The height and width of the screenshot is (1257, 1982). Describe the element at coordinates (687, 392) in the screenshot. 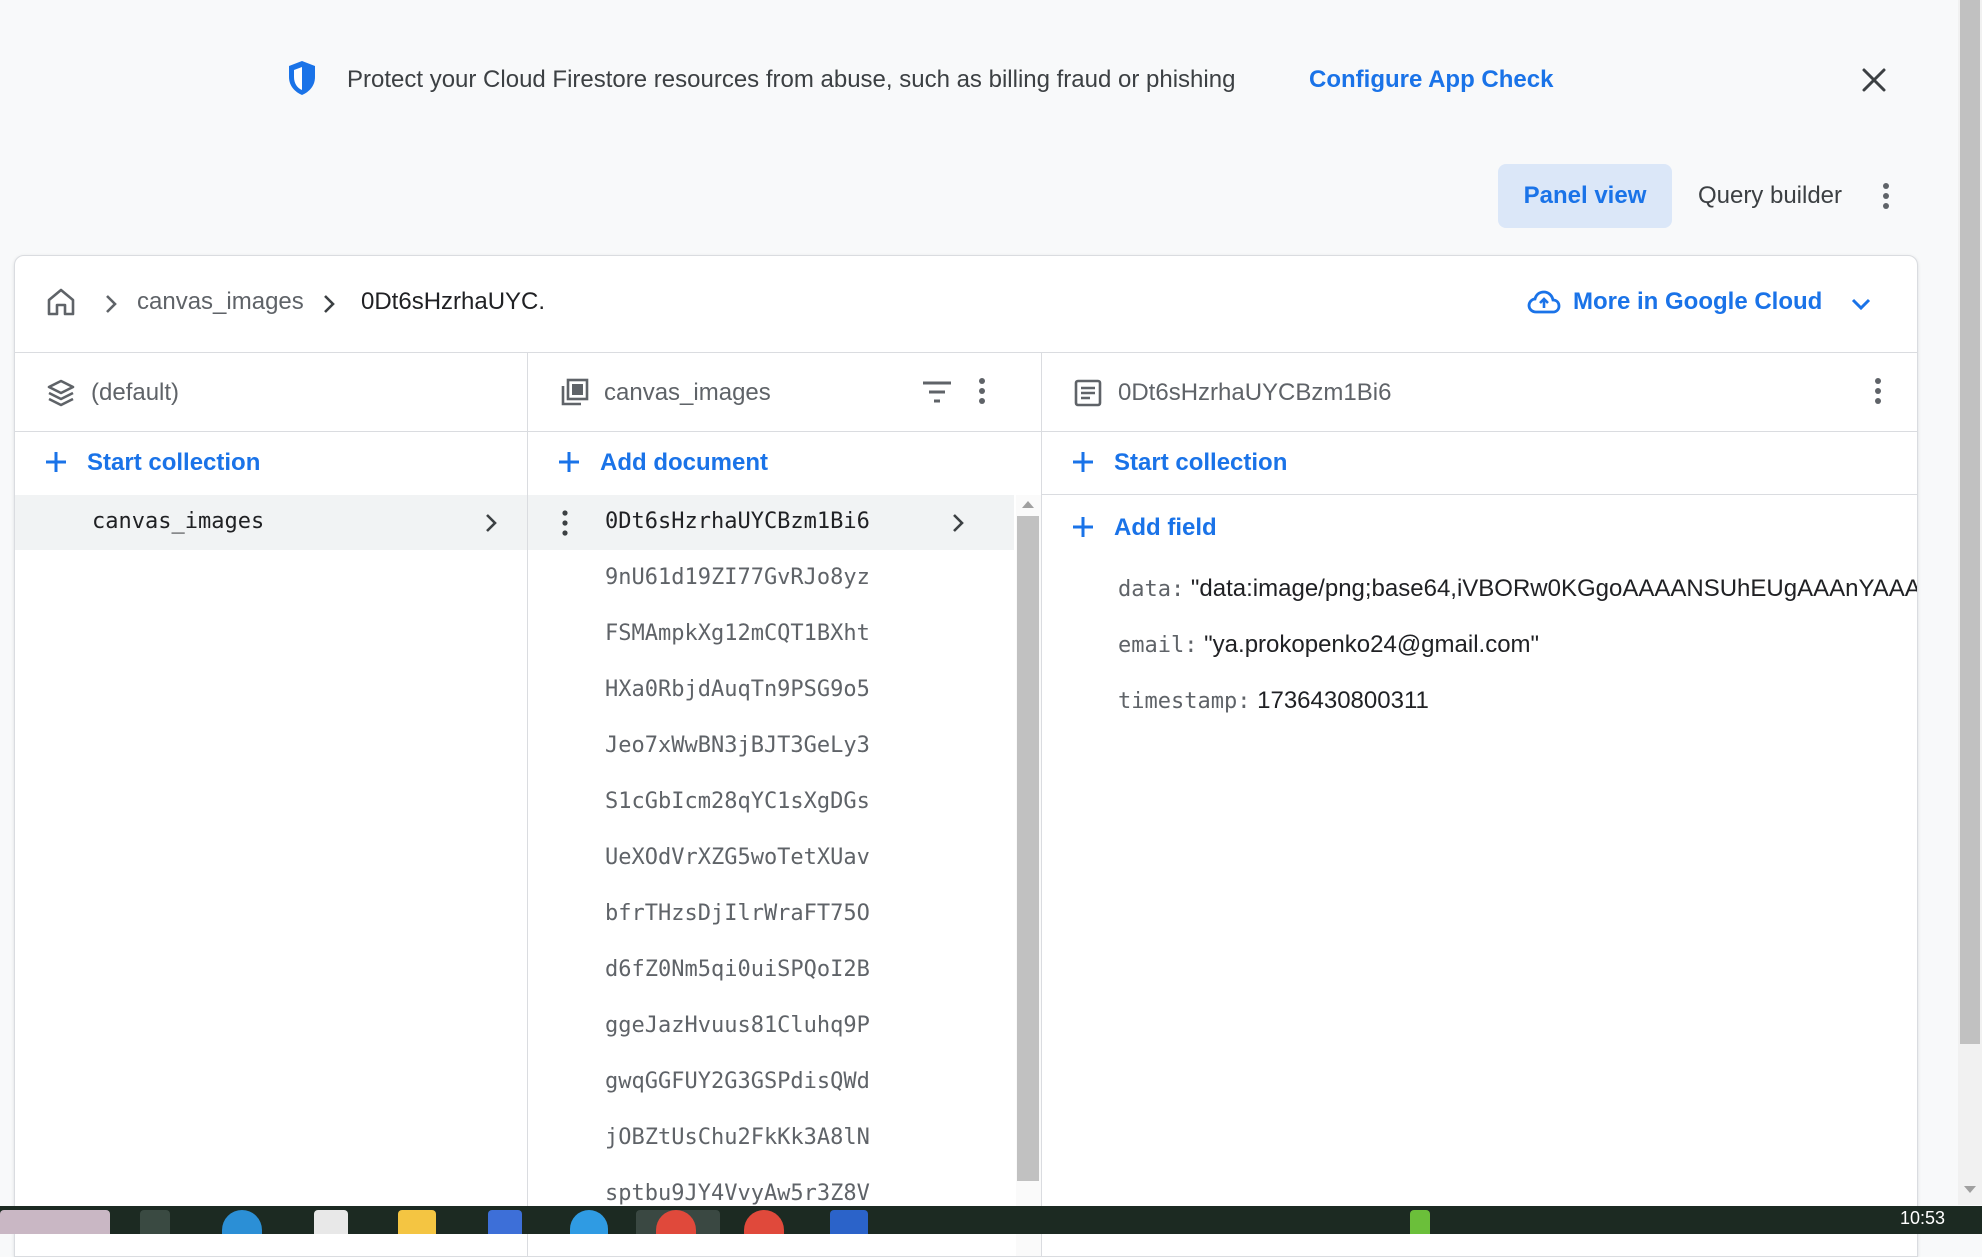

I see `collection-title: canvas_images` at that location.